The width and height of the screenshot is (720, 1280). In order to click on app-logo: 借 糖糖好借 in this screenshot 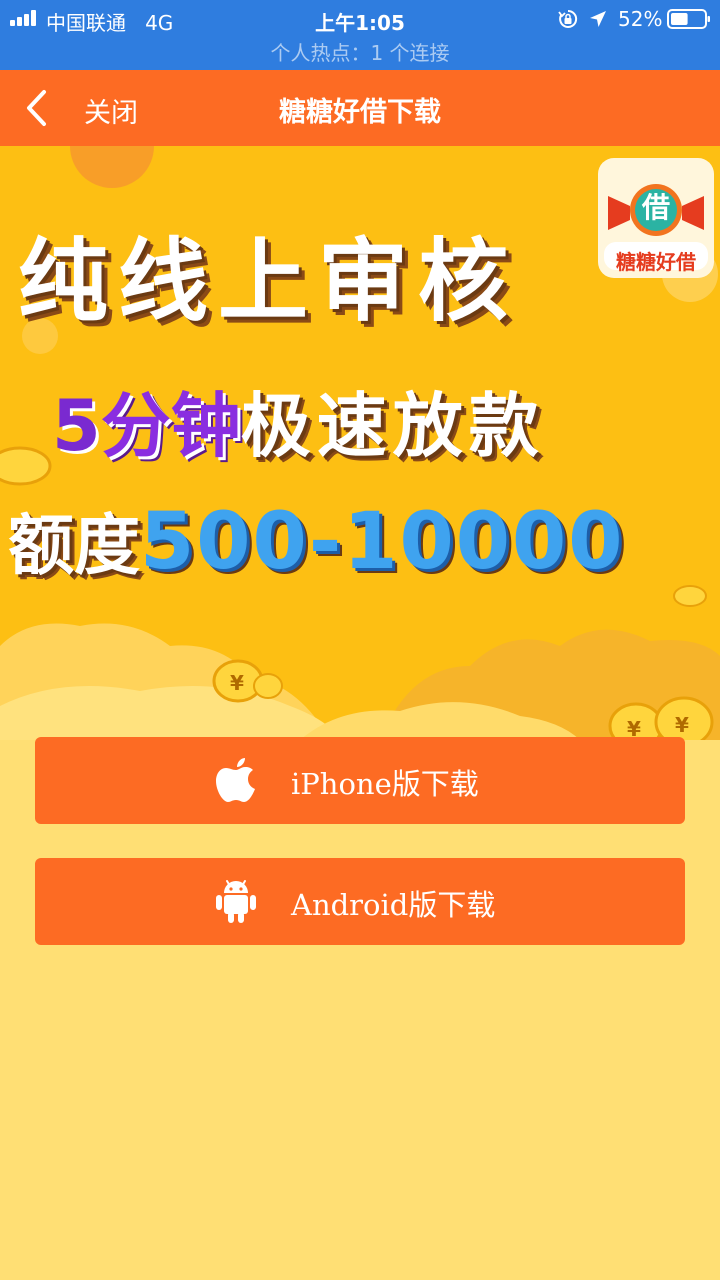, I will do `click(656, 218)`.